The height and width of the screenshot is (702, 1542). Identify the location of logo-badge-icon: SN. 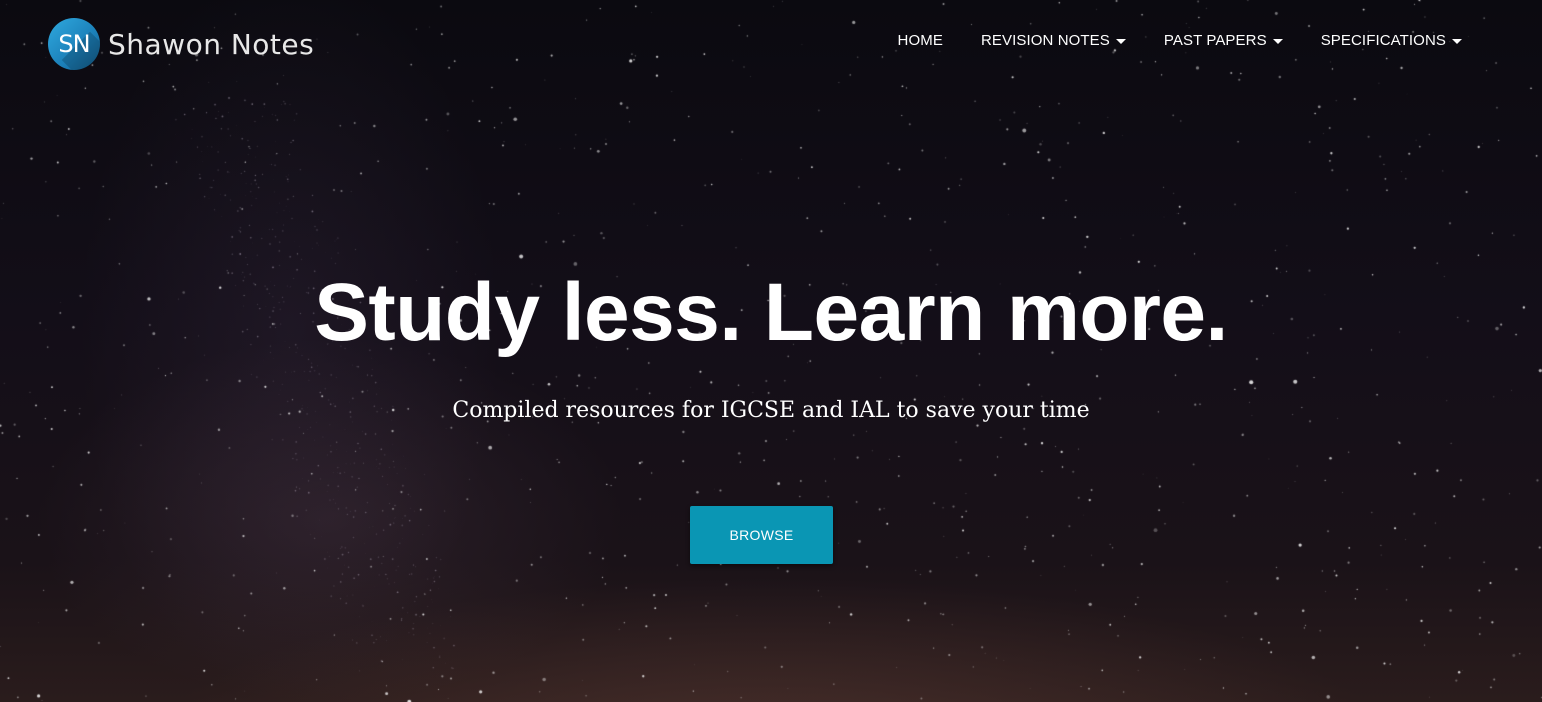
(74, 44).